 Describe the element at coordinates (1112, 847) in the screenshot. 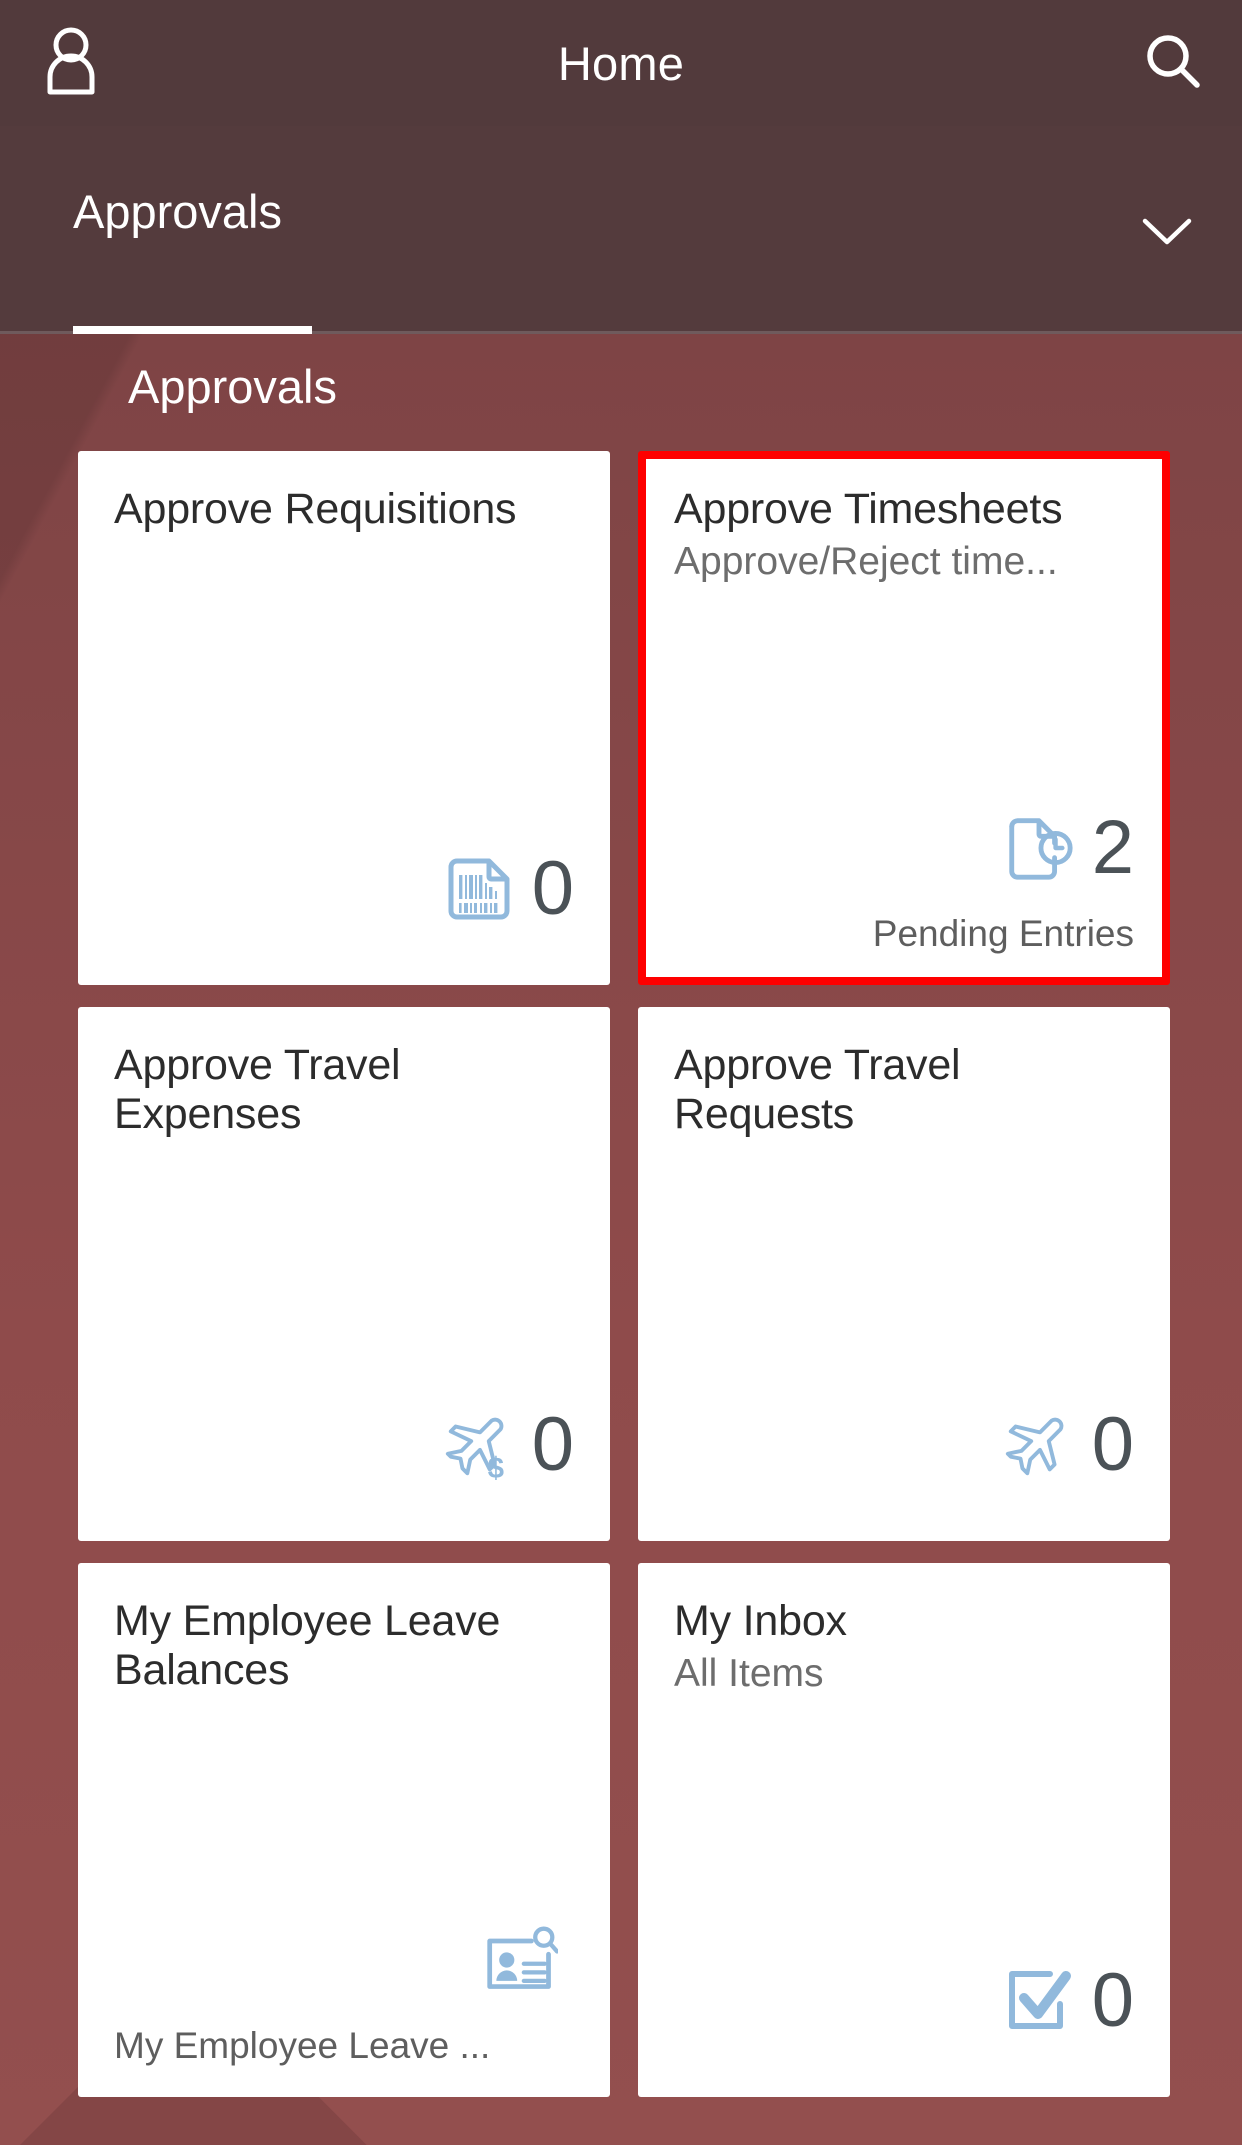

I see `tile-kpi-value: 2` at that location.